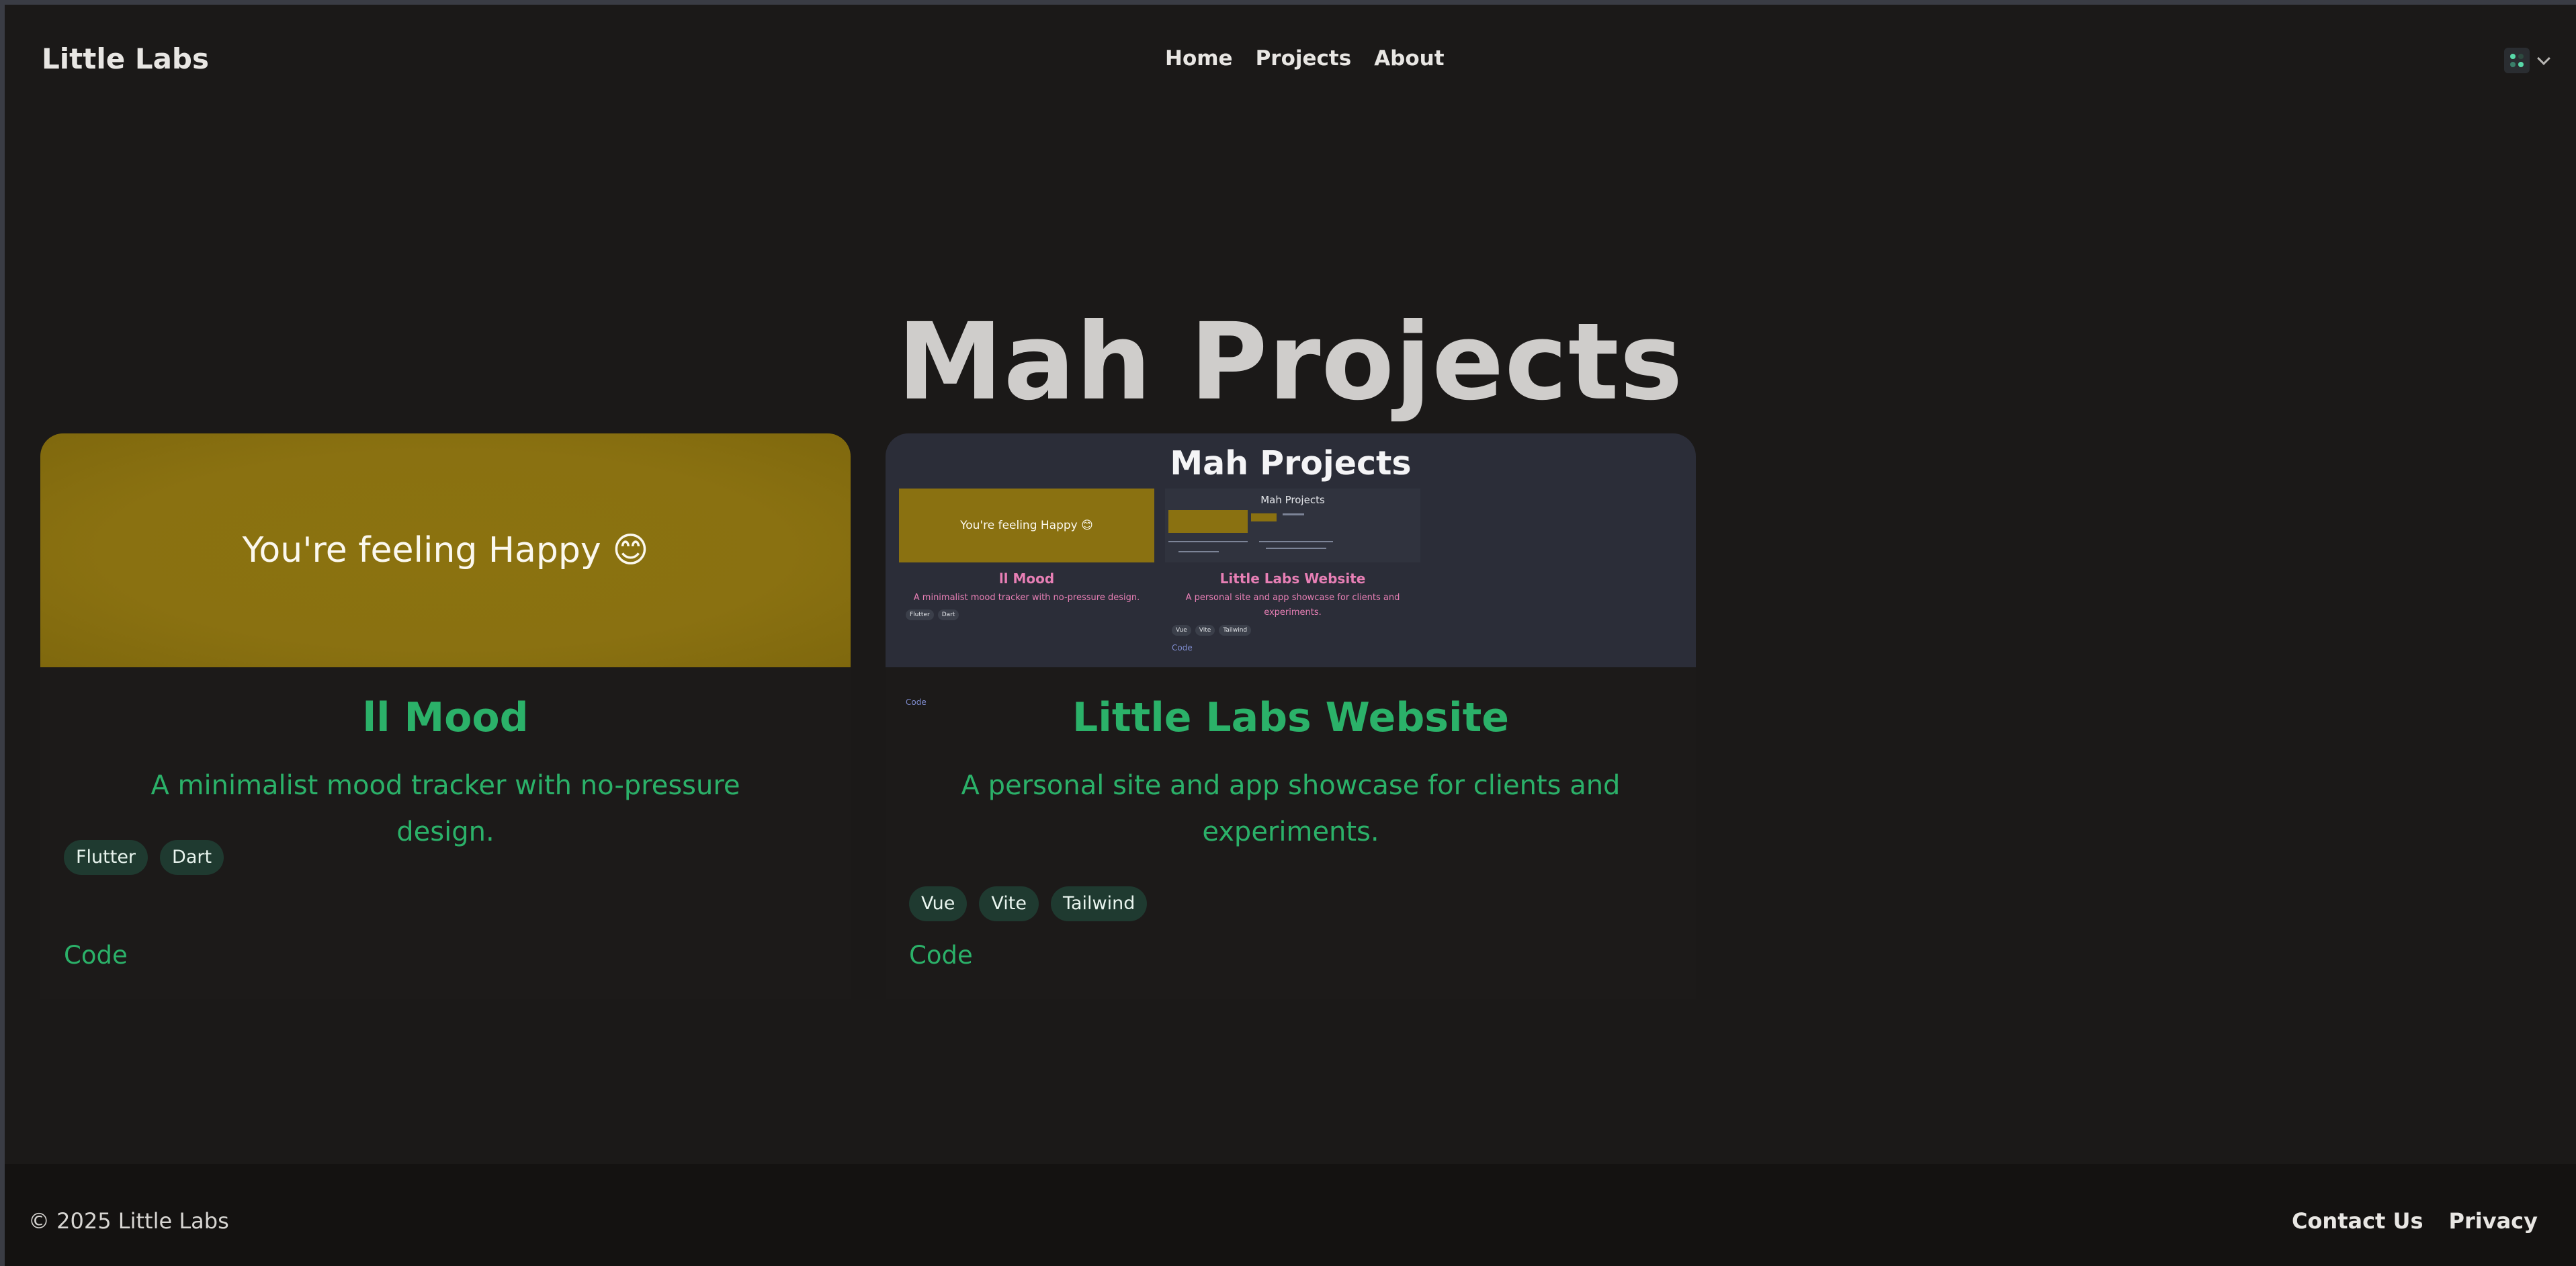 The width and height of the screenshot is (2576, 1266). What do you see at coordinates (1205, 630) in the screenshot?
I see `preview-tag: Vite` at bounding box center [1205, 630].